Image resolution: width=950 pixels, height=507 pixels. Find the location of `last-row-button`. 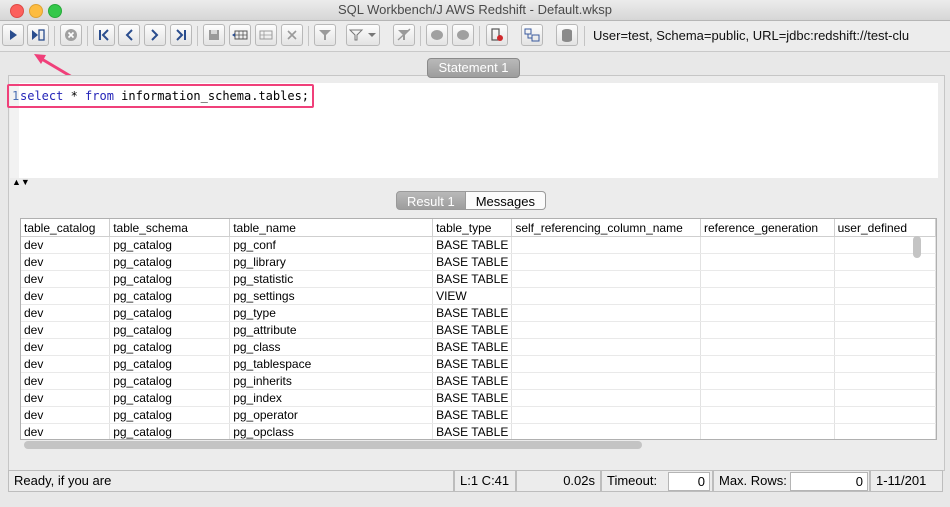

last-row-button is located at coordinates (181, 35).